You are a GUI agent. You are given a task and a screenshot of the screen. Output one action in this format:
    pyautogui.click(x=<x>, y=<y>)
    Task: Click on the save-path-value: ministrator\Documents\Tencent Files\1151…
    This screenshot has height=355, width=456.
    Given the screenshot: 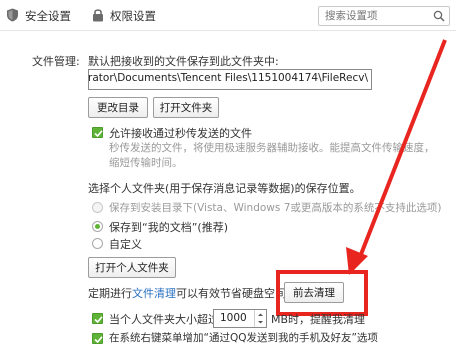 What is the action you would take?
    pyautogui.click(x=228, y=78)
    